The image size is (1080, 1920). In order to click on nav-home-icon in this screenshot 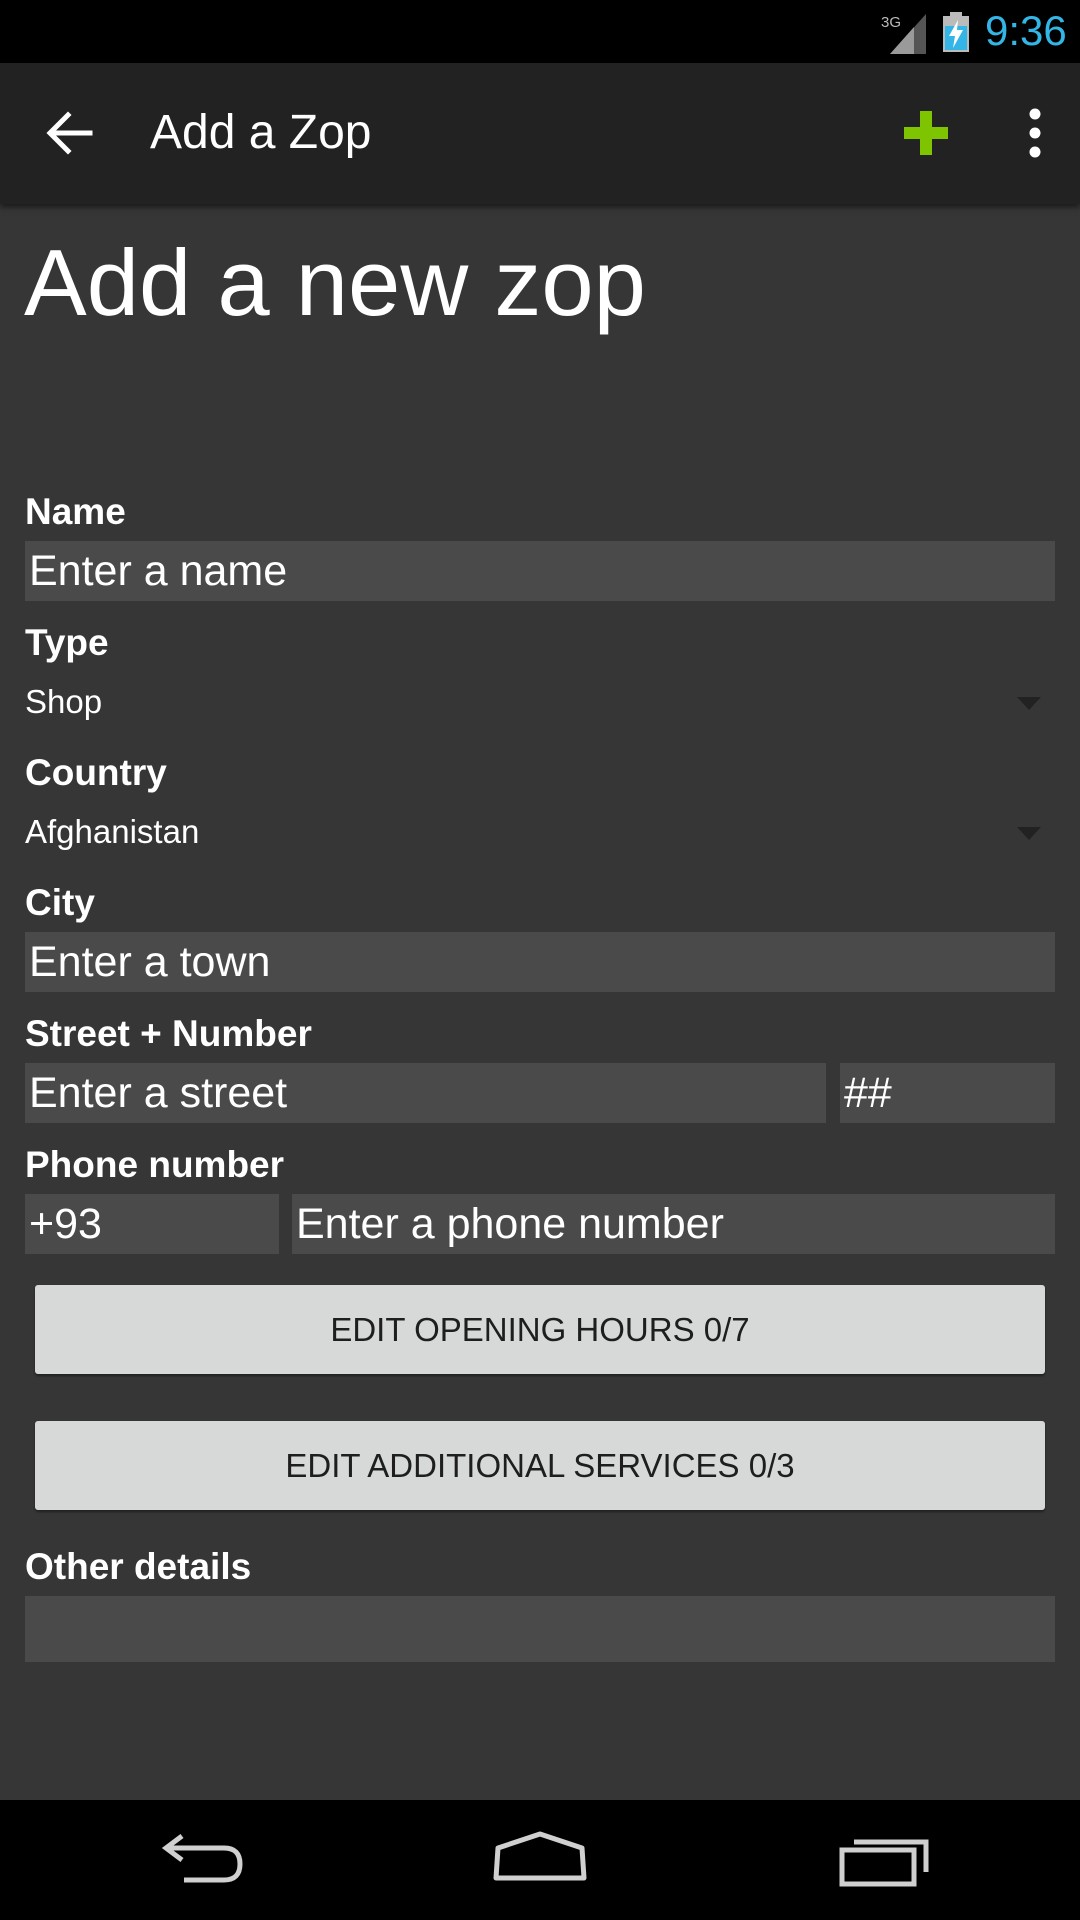, I will do `click(540, 1860)`.